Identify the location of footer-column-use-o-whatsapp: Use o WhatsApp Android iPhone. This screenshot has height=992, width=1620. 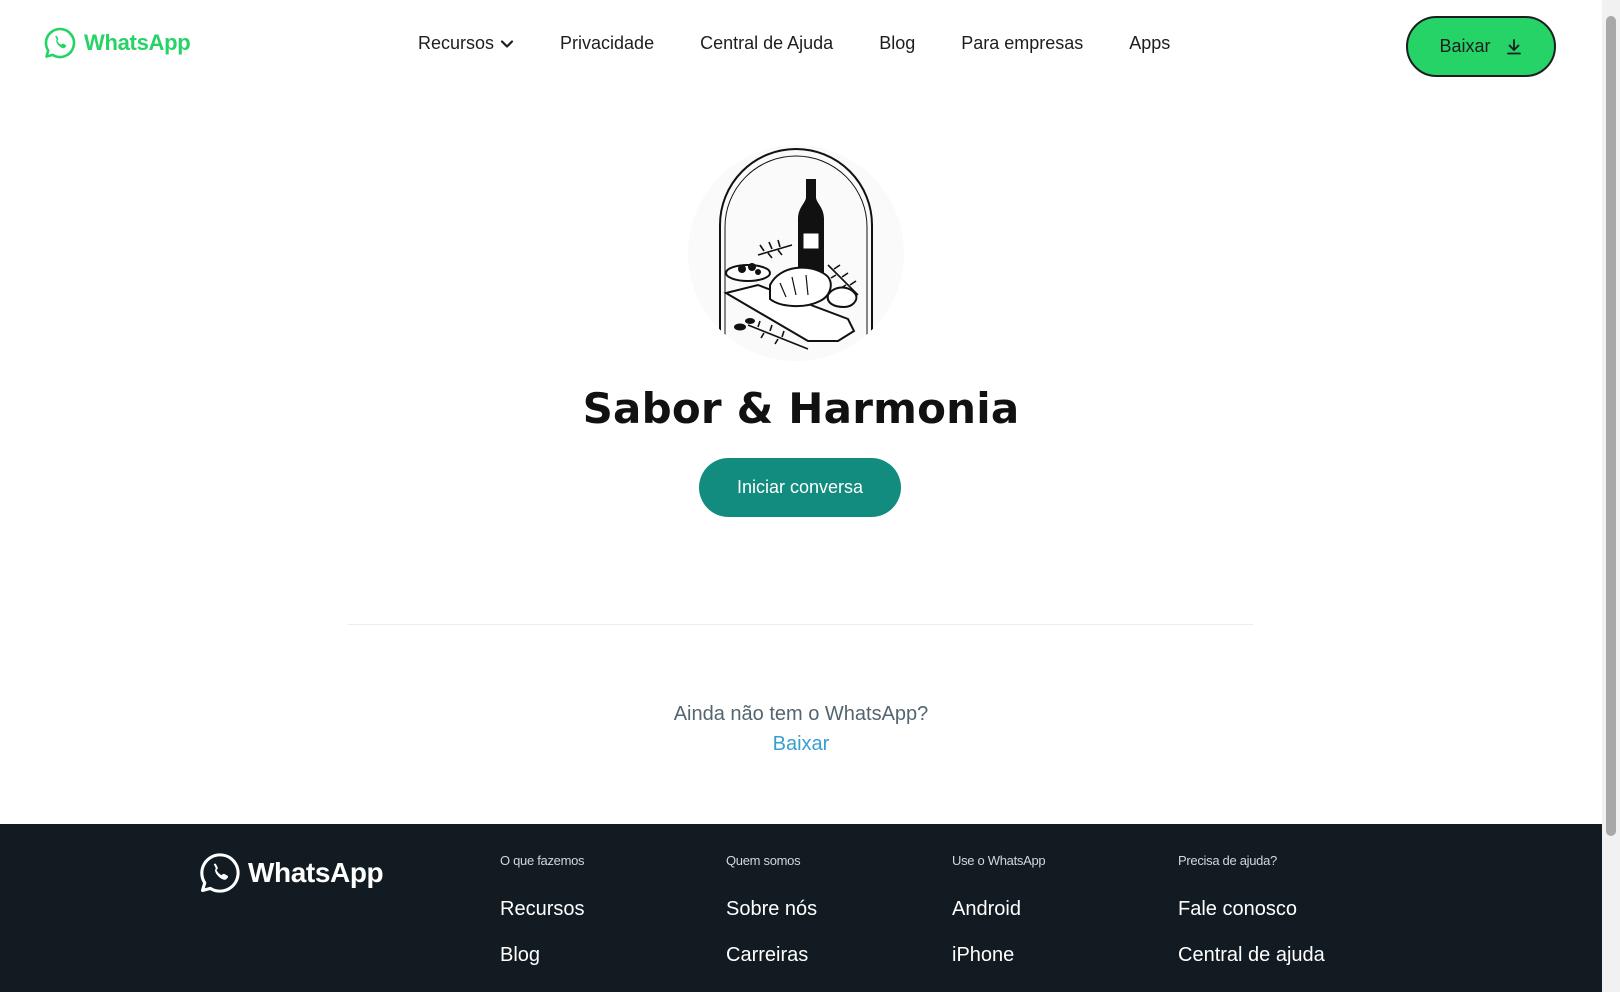
(999, 910).